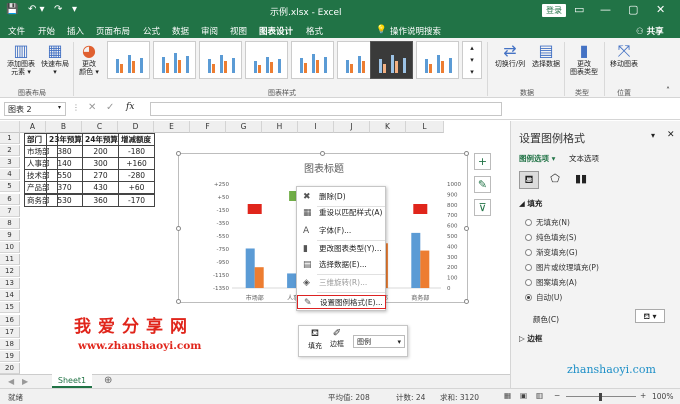  I want to click on prev-sheet-icon: ◀, so click(11, 381).